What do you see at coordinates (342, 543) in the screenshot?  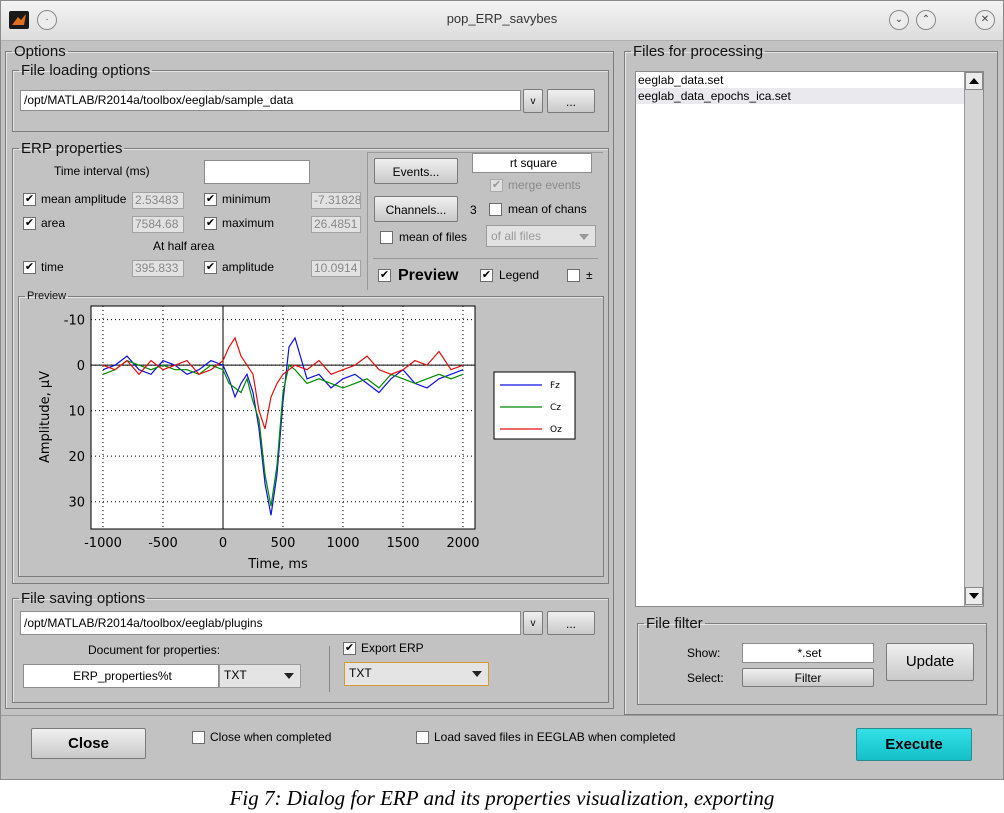 I see `x-tick-label: 1000` at bounding box center [342, 543].